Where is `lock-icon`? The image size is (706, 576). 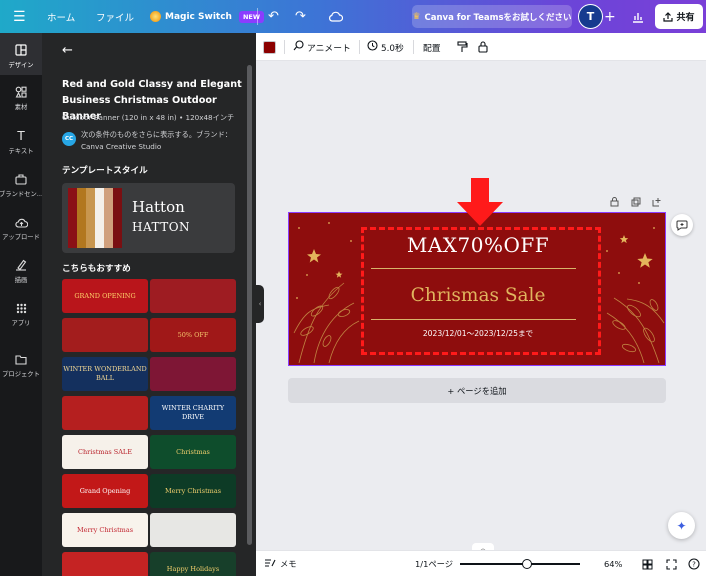
lock-icon is located at coordinates (483, 47).